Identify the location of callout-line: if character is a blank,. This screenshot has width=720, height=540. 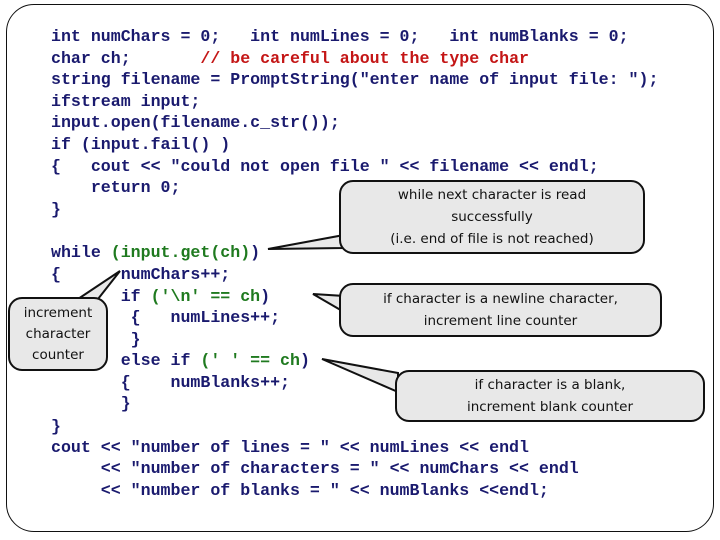
(550, 385).